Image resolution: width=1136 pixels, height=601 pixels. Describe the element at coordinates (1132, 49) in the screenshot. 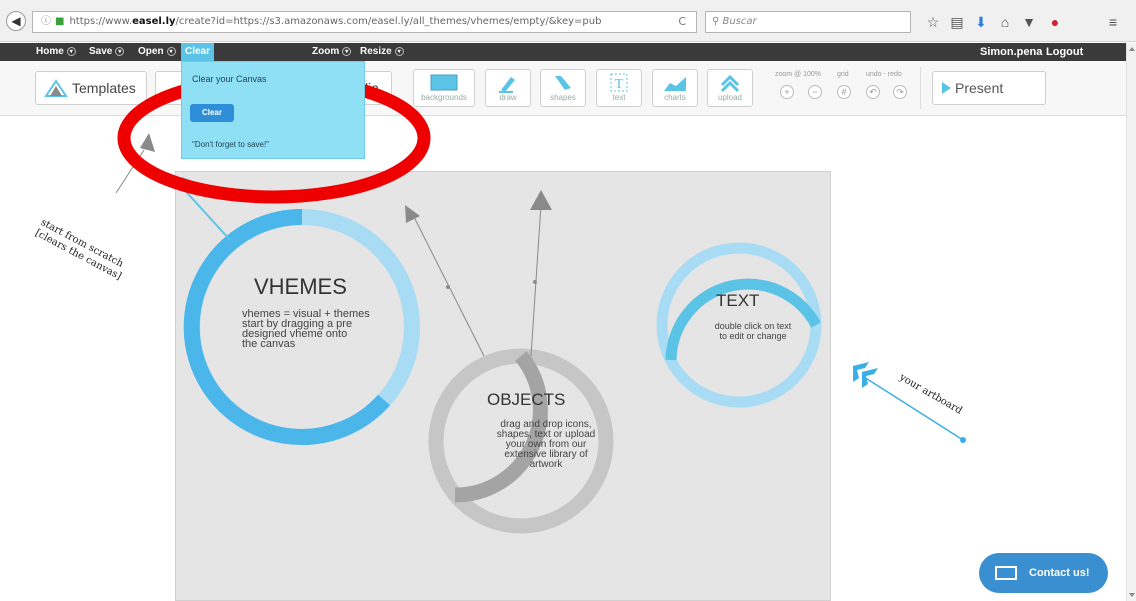

I see `scroll-up-icon` at that location.